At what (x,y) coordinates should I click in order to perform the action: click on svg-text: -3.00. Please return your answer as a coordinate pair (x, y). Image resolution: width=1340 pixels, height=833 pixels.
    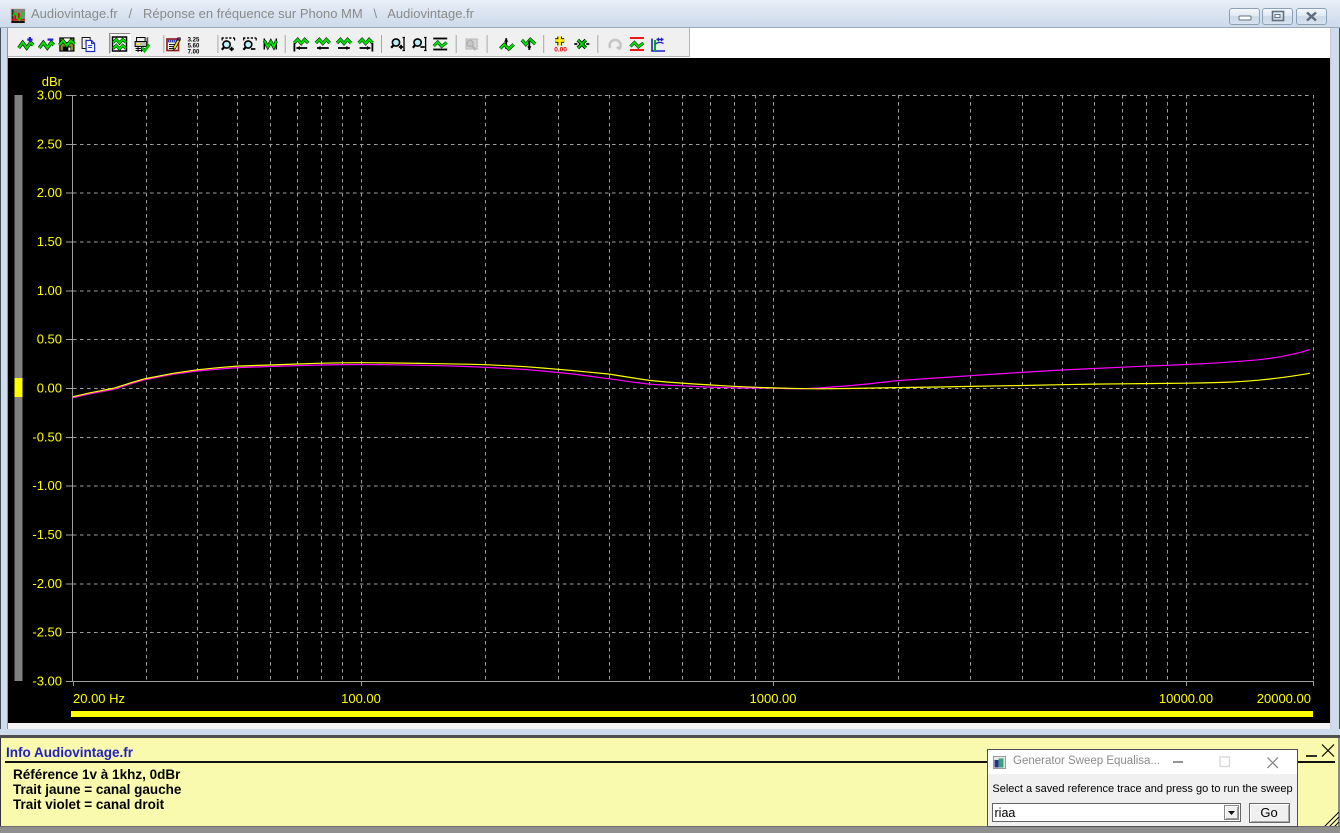
    Looking at the image, I should click on (47, 681).